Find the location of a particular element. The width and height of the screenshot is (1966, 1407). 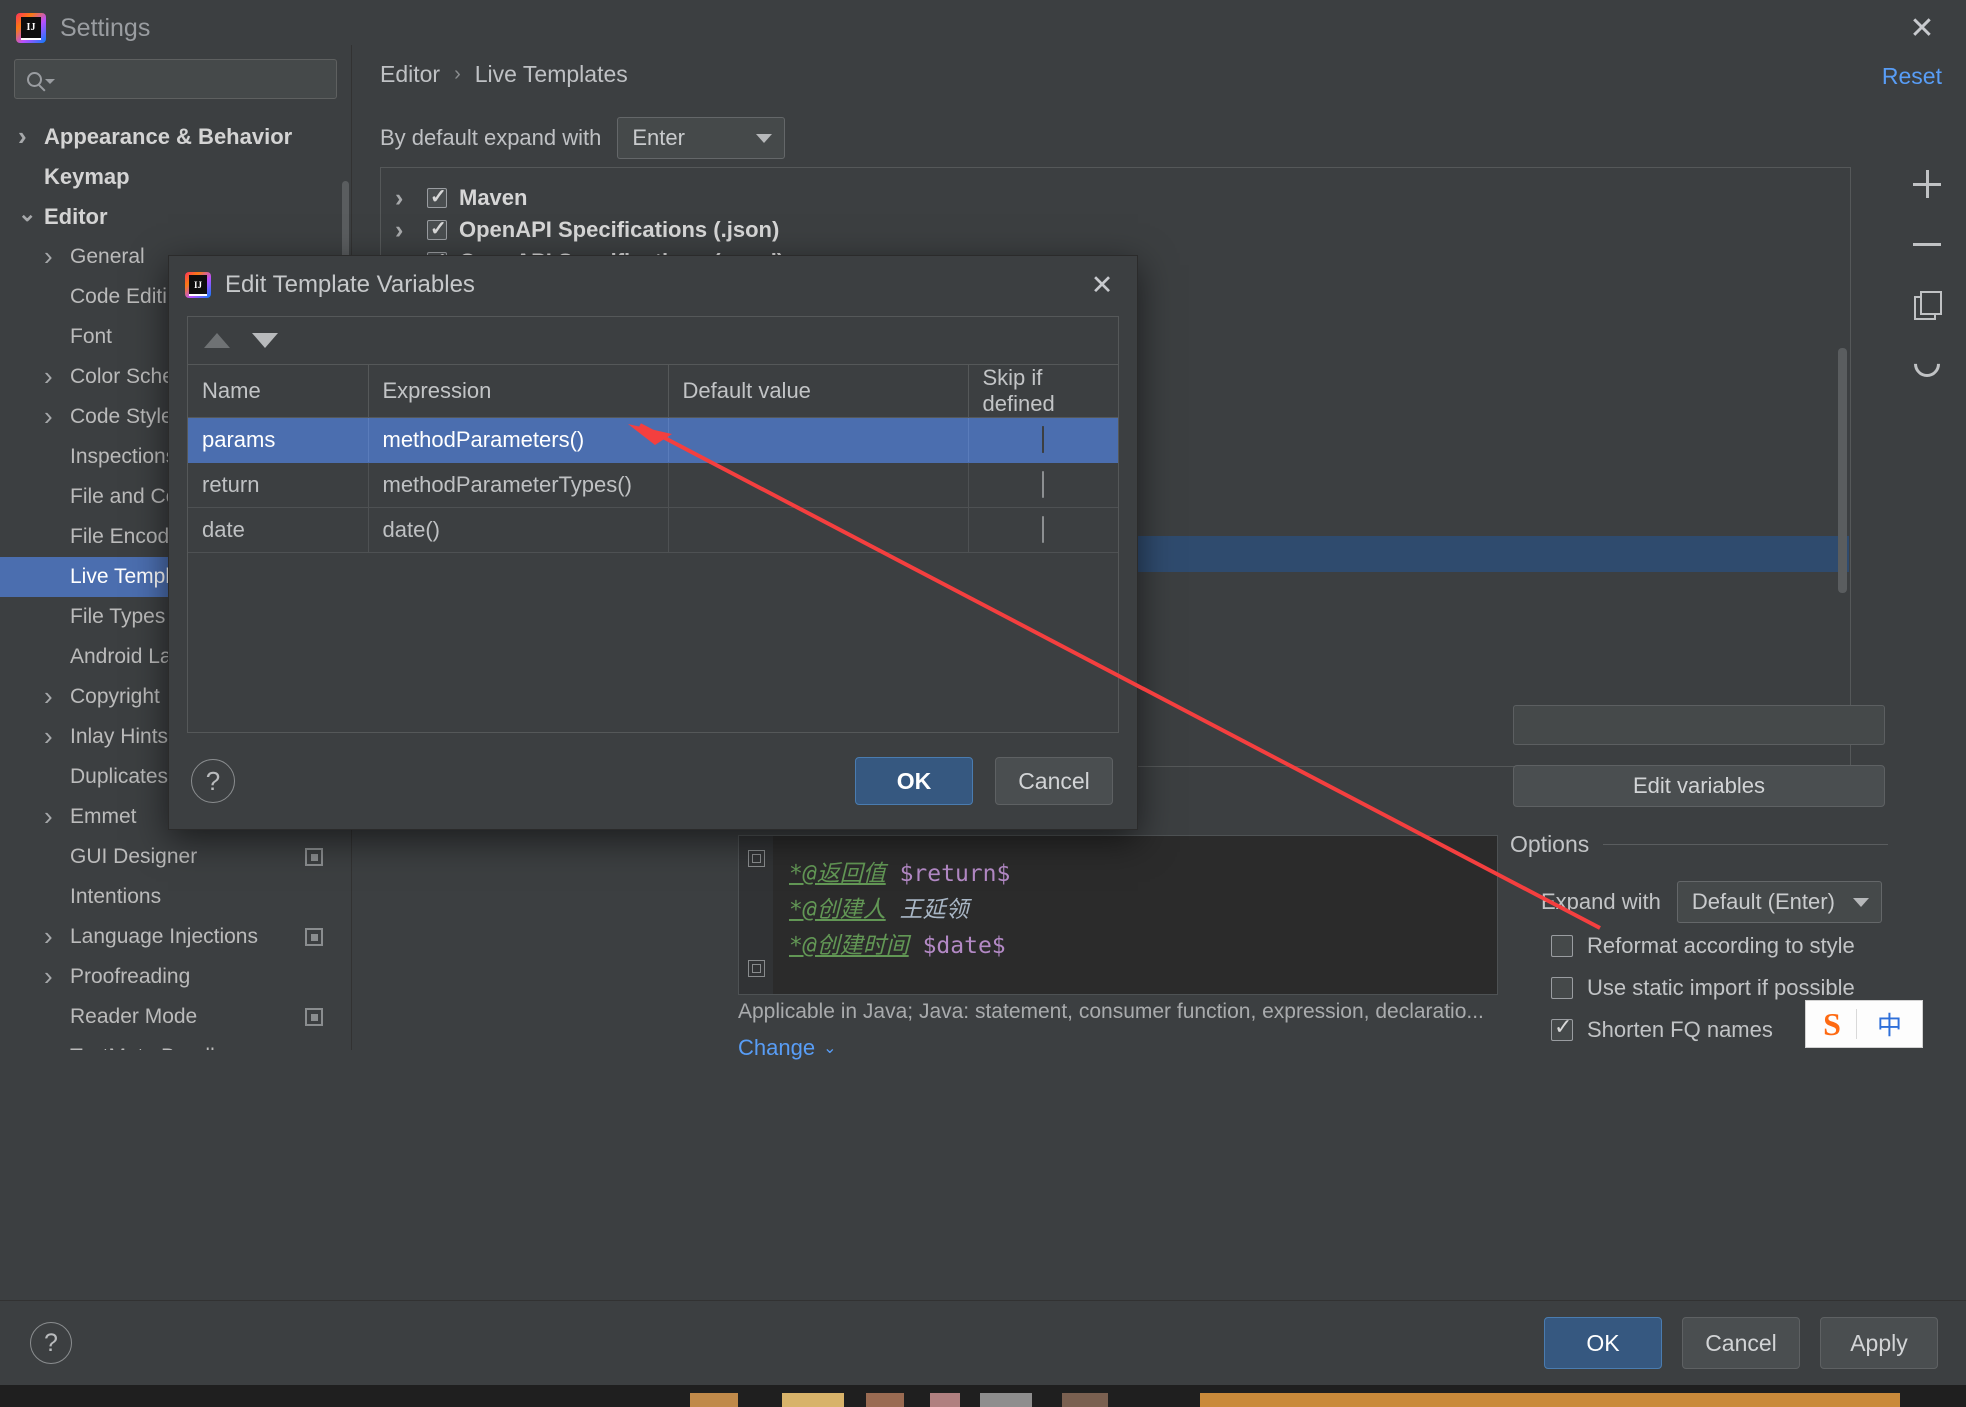

ime-mode-label: 中 is located at coordinates (1889, 1024).